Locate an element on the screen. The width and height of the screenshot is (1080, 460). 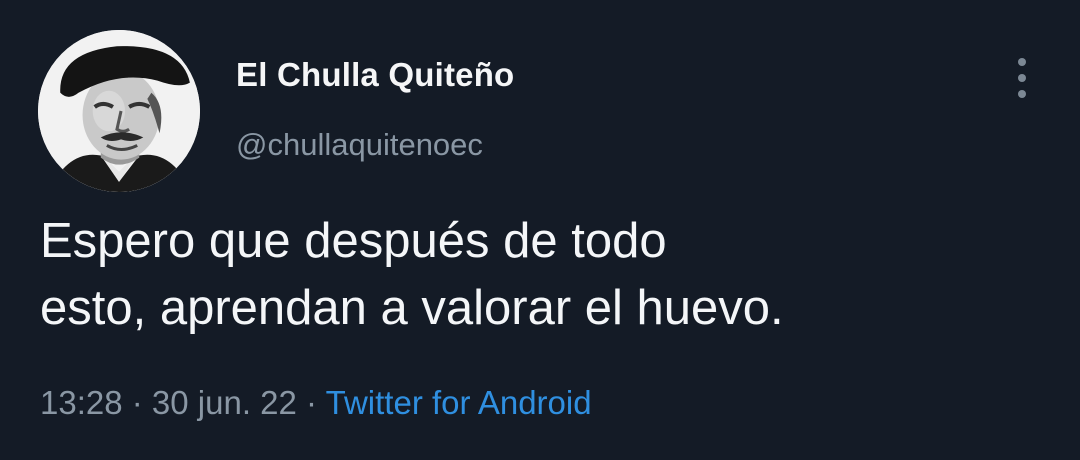
tweet-text-line-2: esto, aprendan a valorar el huevo. is located at coordinates (412, 308).